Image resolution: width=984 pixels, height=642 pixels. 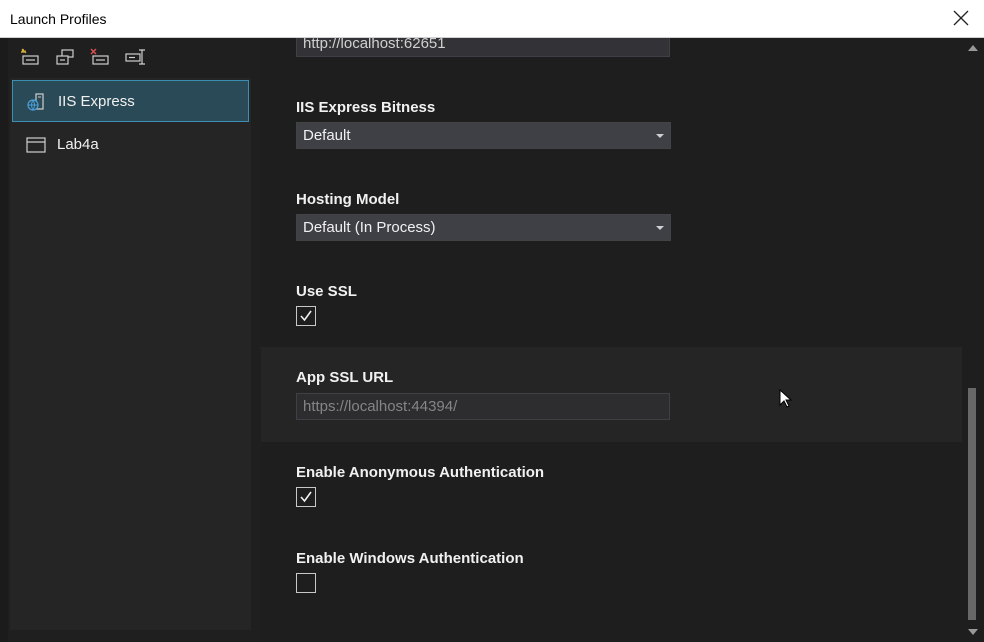 I want to click on vertical-scrollbar, so click(x=973, y=340).